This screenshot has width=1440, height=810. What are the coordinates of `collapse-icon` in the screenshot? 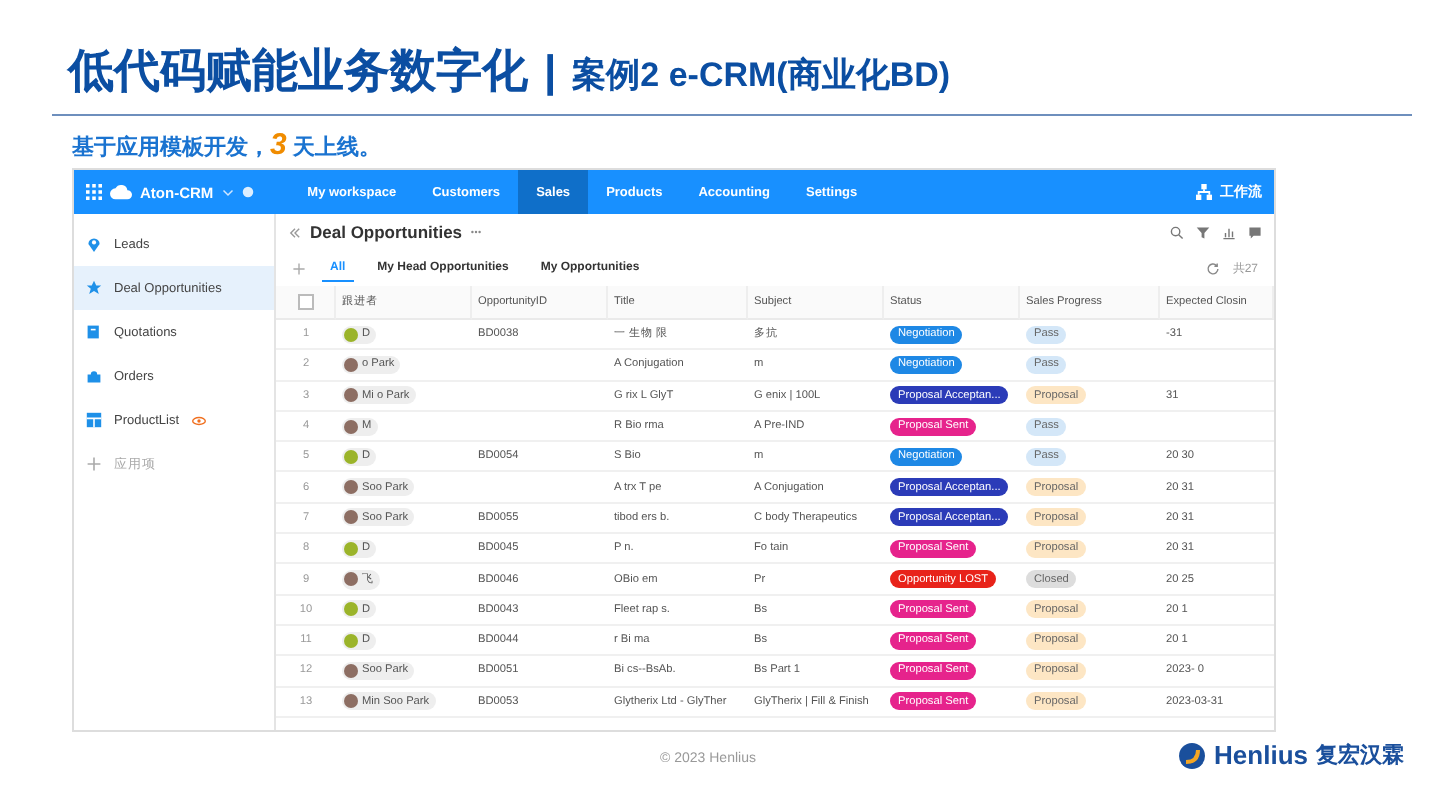 It's located at (295, 232).